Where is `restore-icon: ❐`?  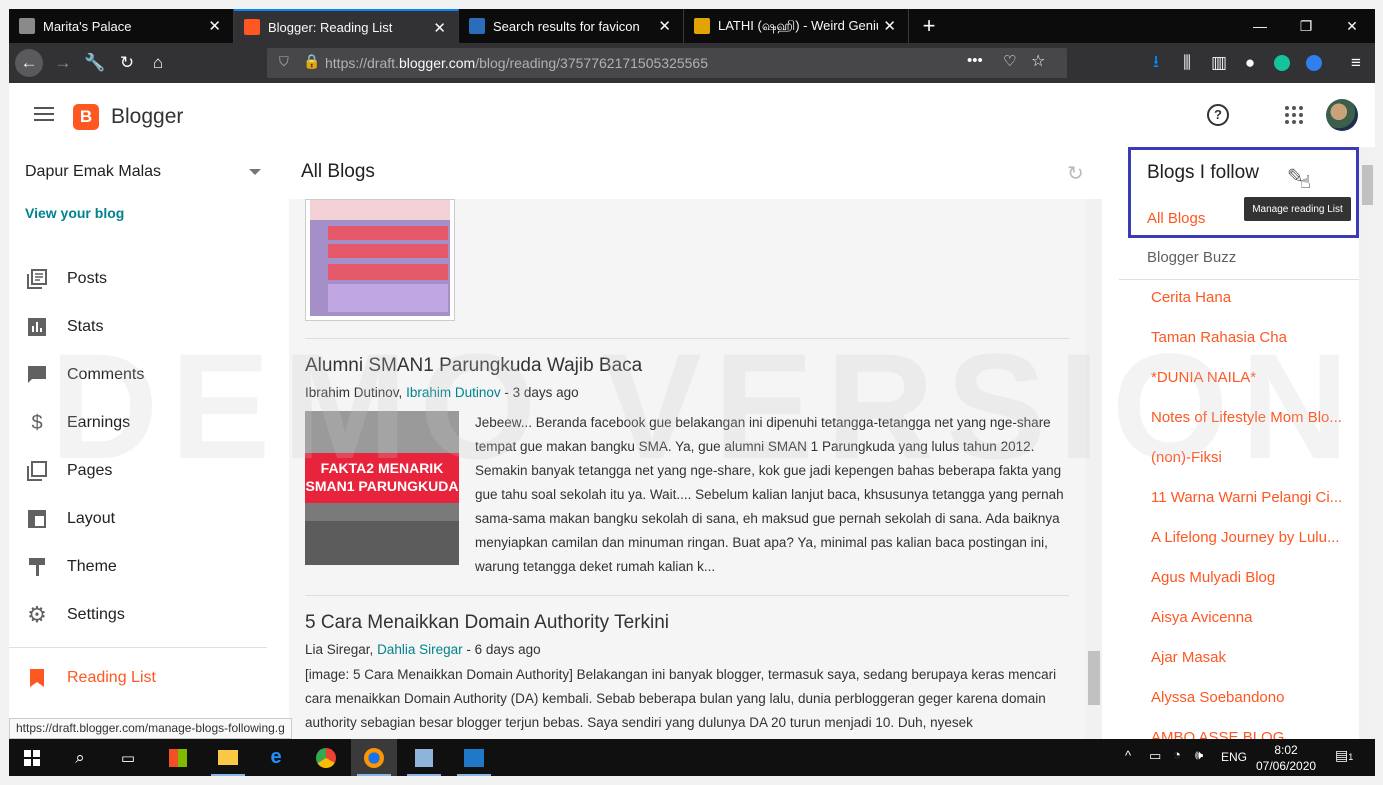
restore-icon: ❐ is located at coordinates (1306, 26).